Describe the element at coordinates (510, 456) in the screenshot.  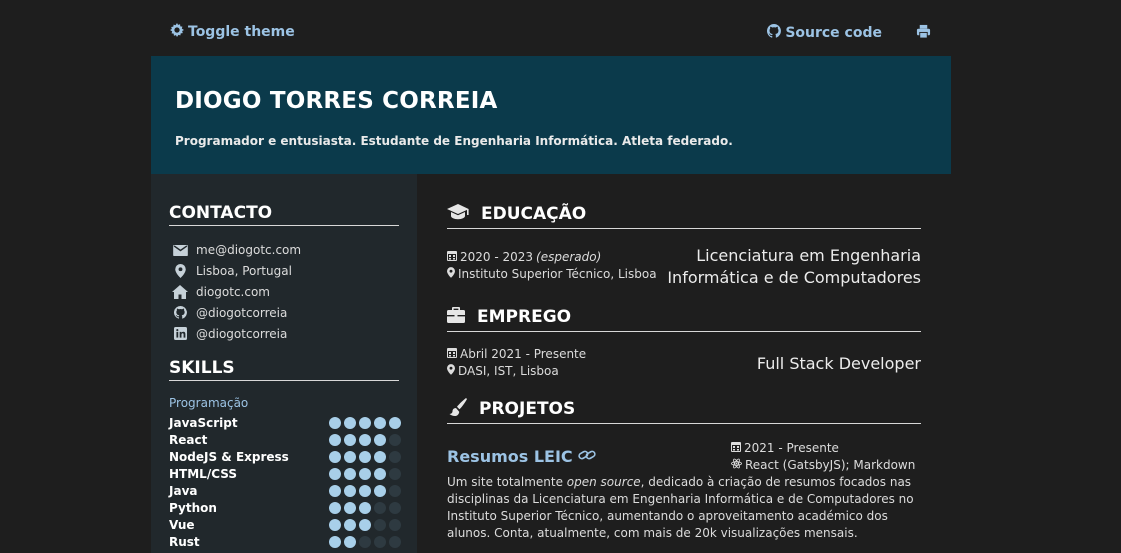
I see `project-name: Resumos LEIC` at that location.